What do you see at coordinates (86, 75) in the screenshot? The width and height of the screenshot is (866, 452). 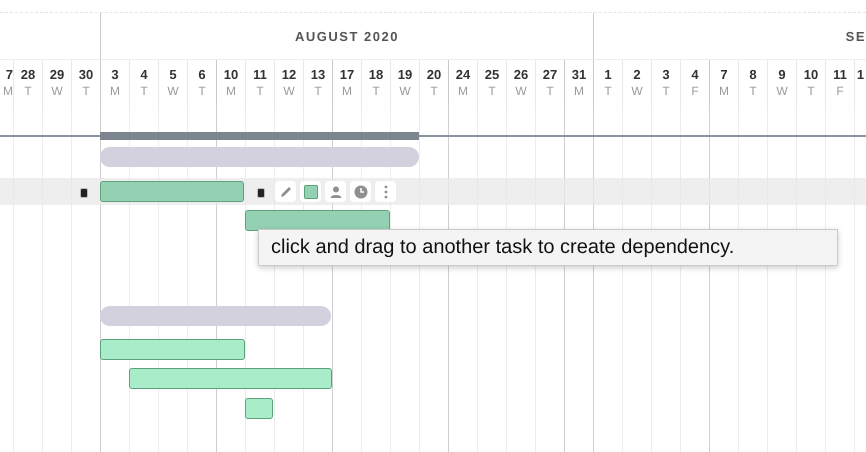 I see `day-number: 30` at bounding box center [86, 75].